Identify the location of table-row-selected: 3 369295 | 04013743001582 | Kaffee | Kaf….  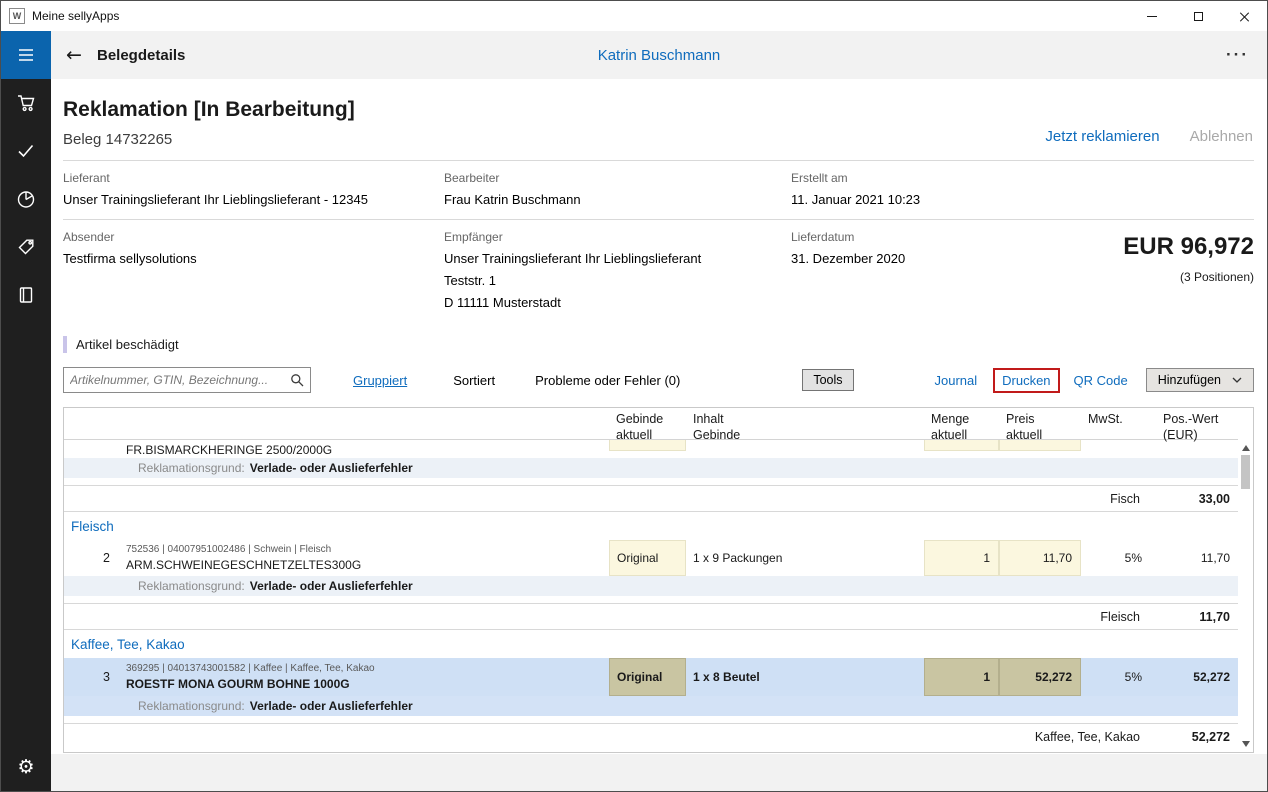
(651, 677).